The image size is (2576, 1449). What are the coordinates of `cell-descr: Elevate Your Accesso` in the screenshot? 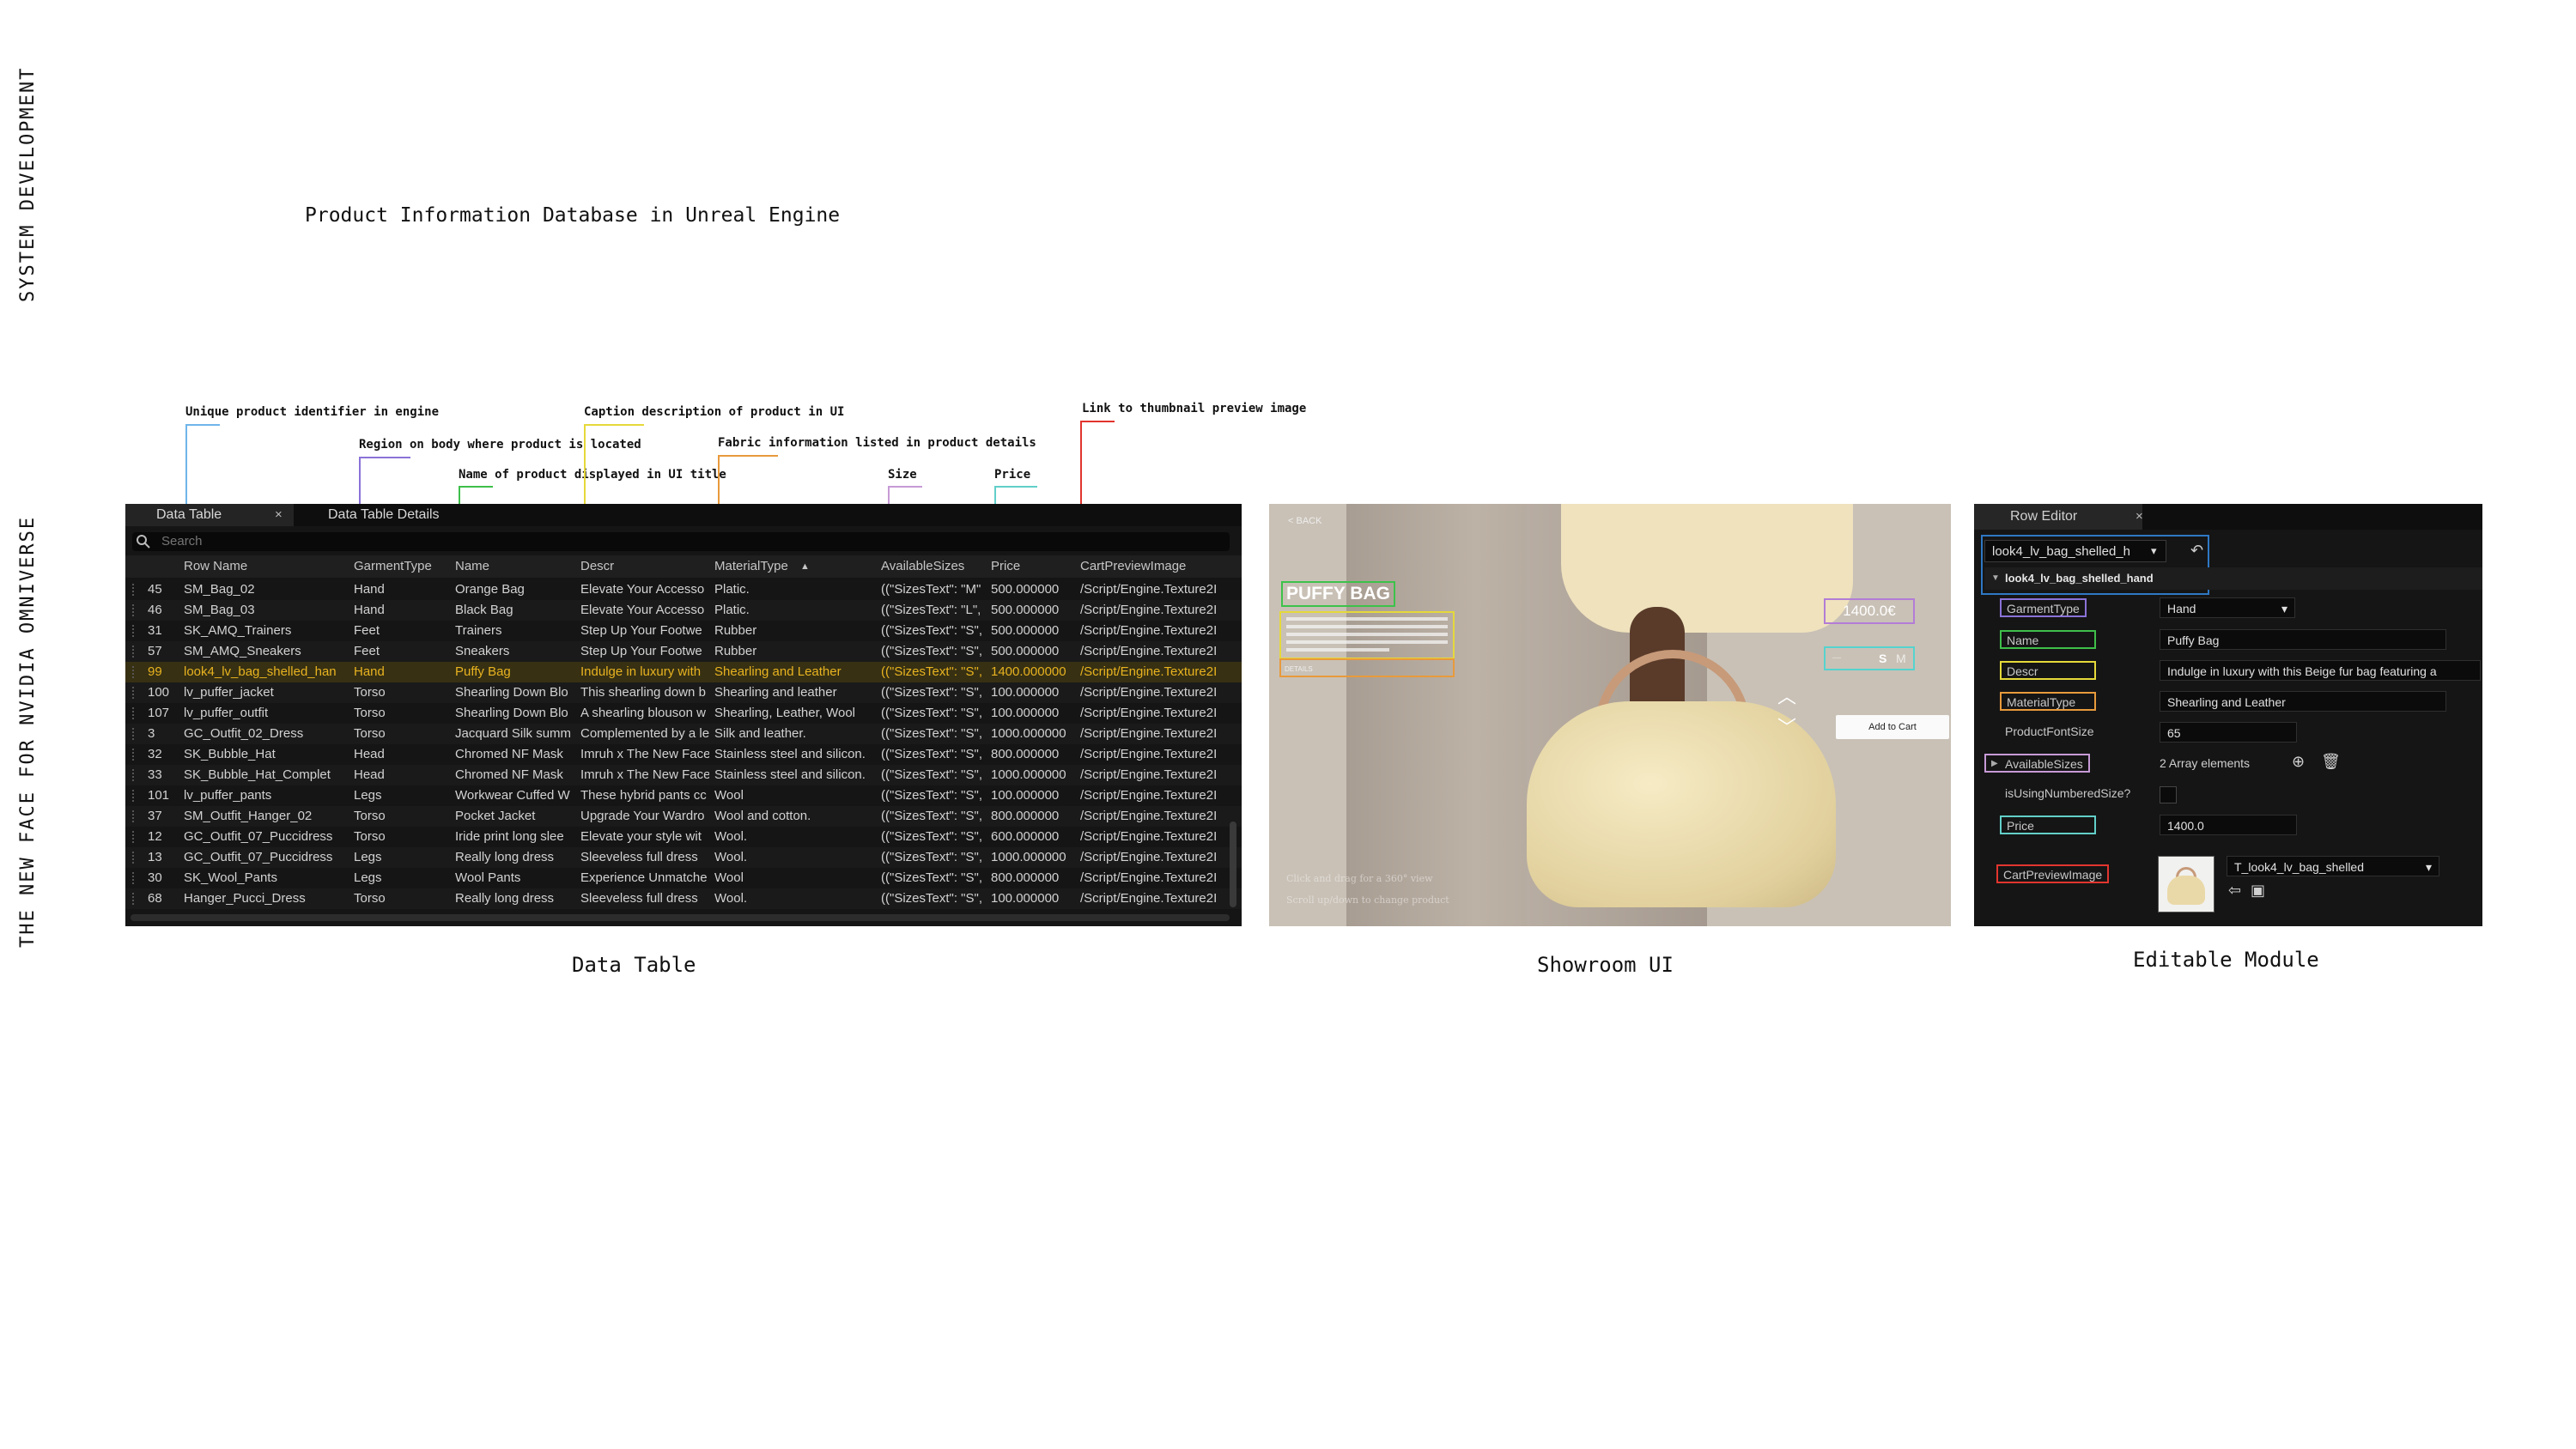 It's located at (644, 589).